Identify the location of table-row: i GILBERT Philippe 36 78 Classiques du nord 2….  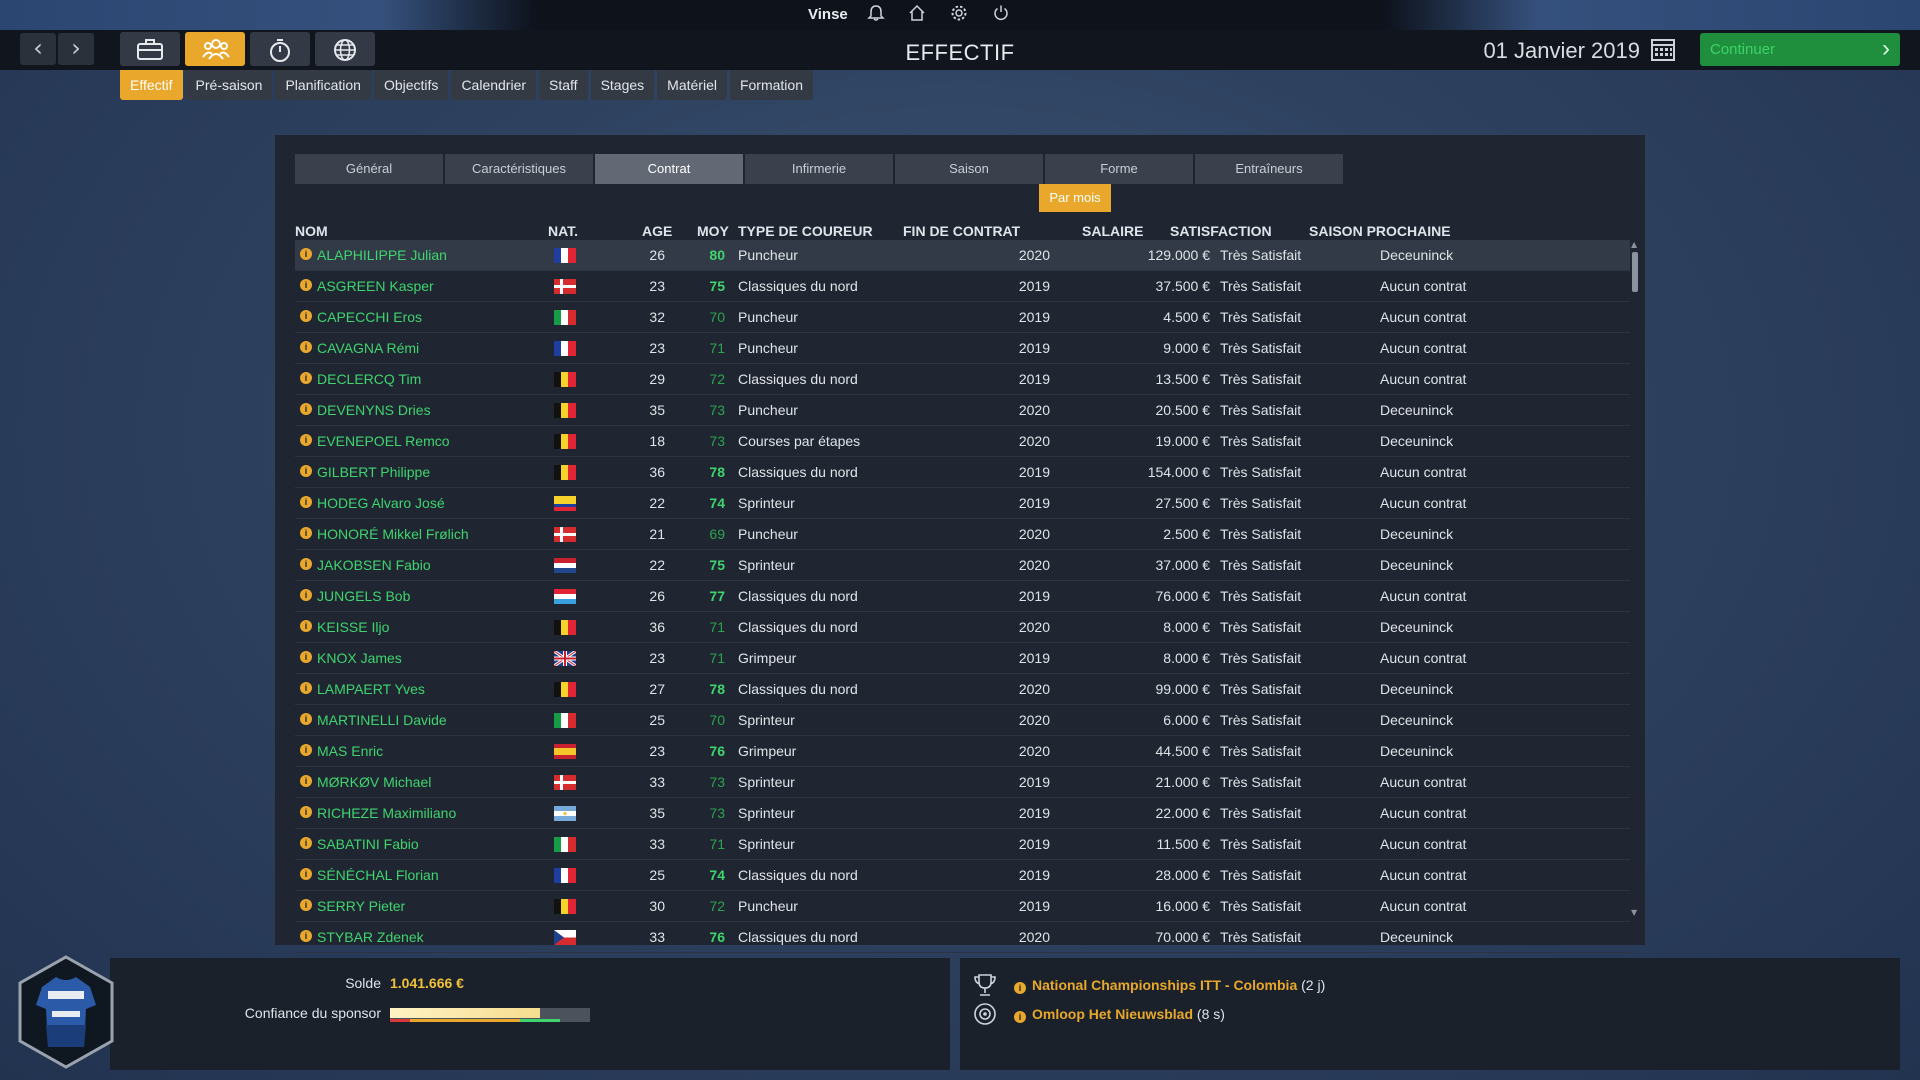
(962, 472).